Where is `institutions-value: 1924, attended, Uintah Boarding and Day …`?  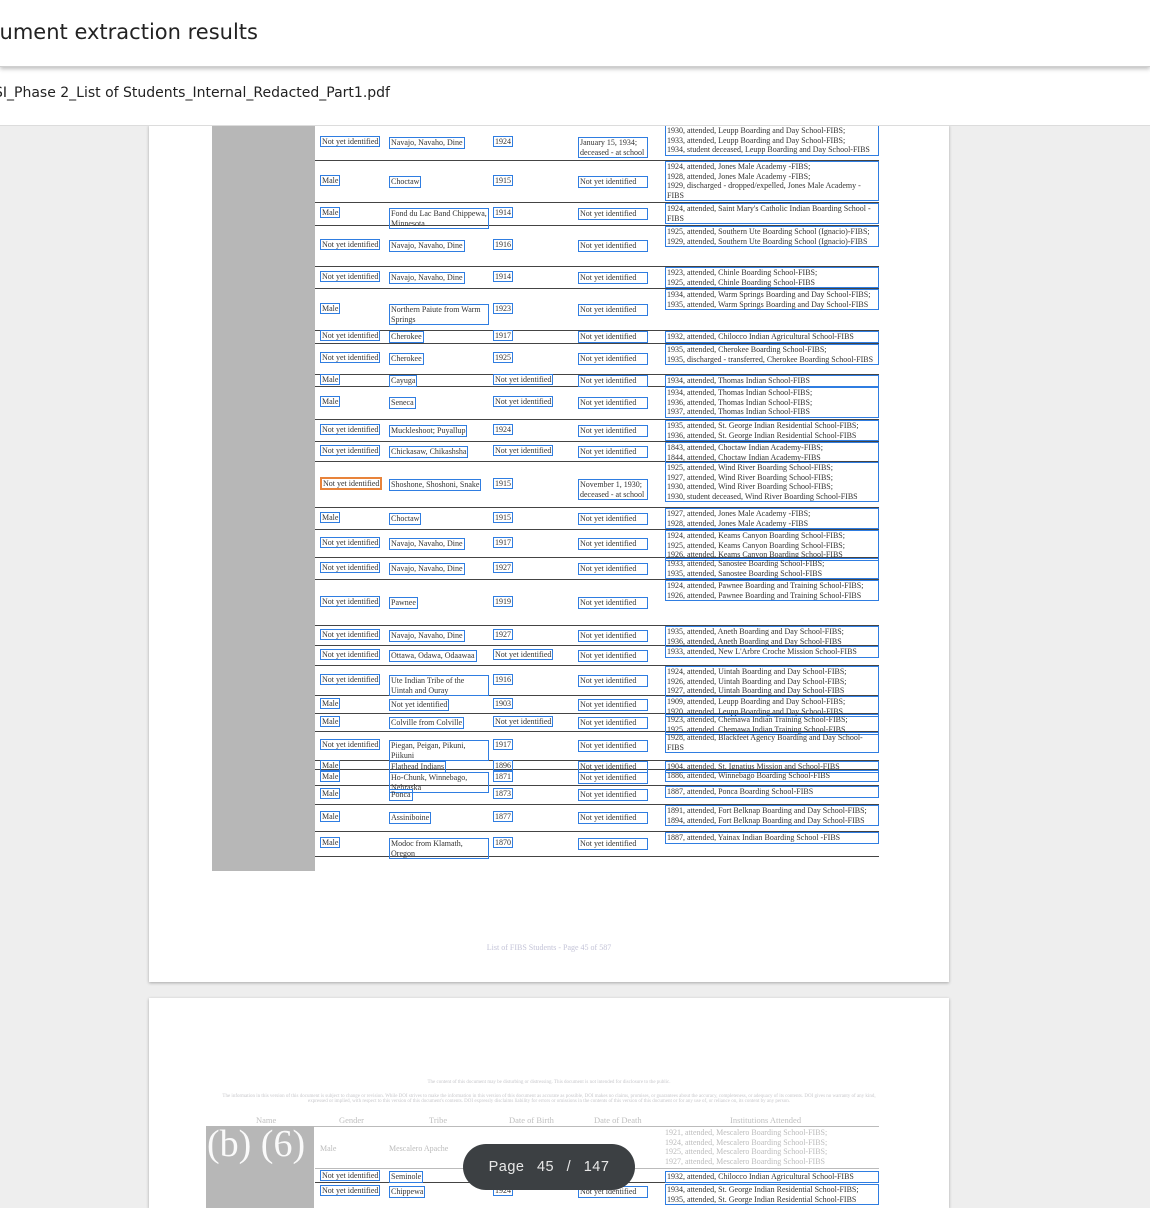
institutions-value: 1924, attended, Uintah Boarding and Day … is located at coordinates (772, 681).